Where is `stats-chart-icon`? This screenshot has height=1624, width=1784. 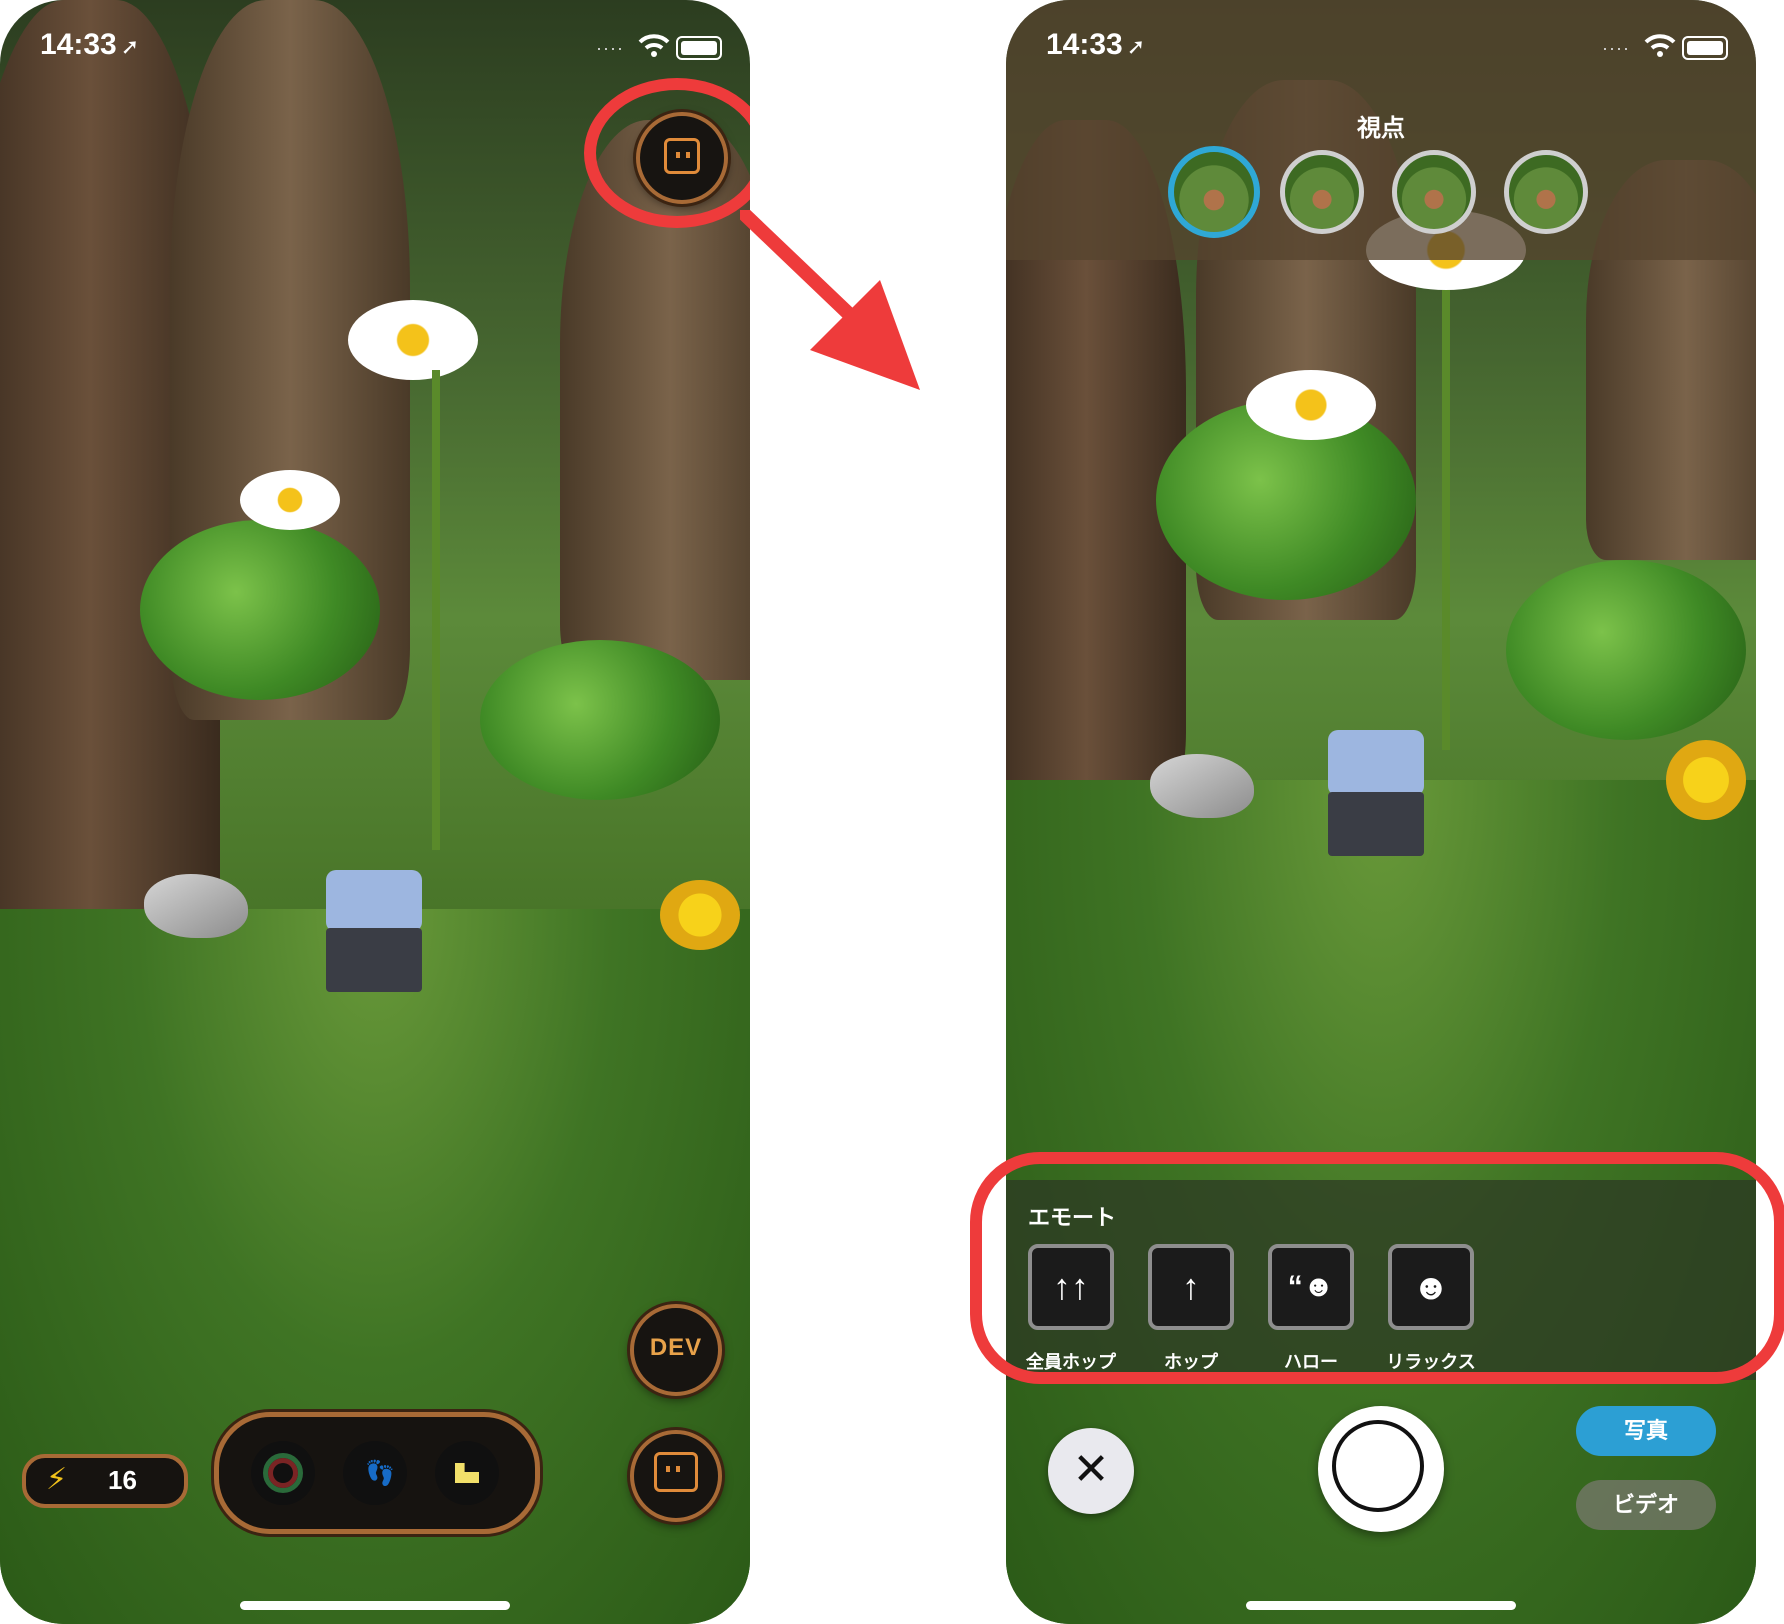
stats-chart-icon is located at coordinates (467, 1473).